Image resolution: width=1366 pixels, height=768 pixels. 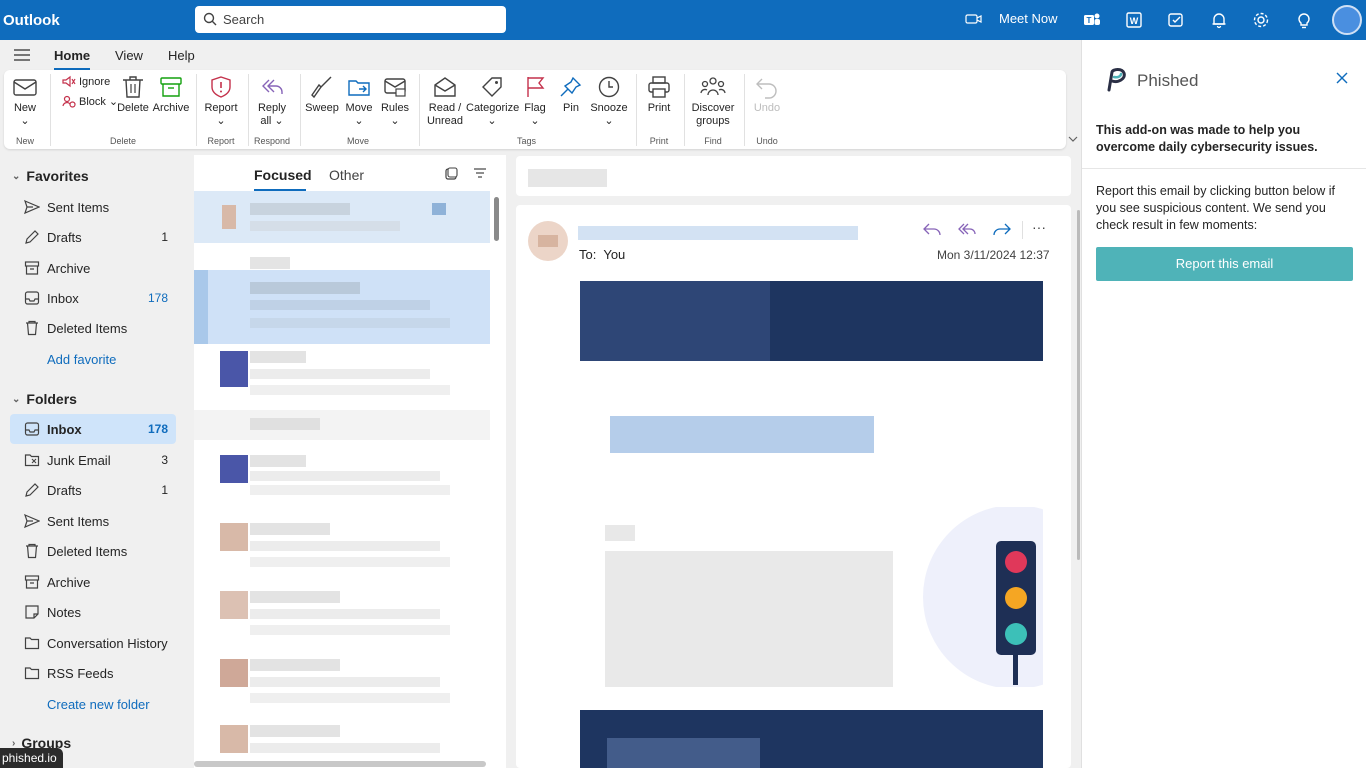 I want to click on folder-label: Archive, so click(x=69, y=582).